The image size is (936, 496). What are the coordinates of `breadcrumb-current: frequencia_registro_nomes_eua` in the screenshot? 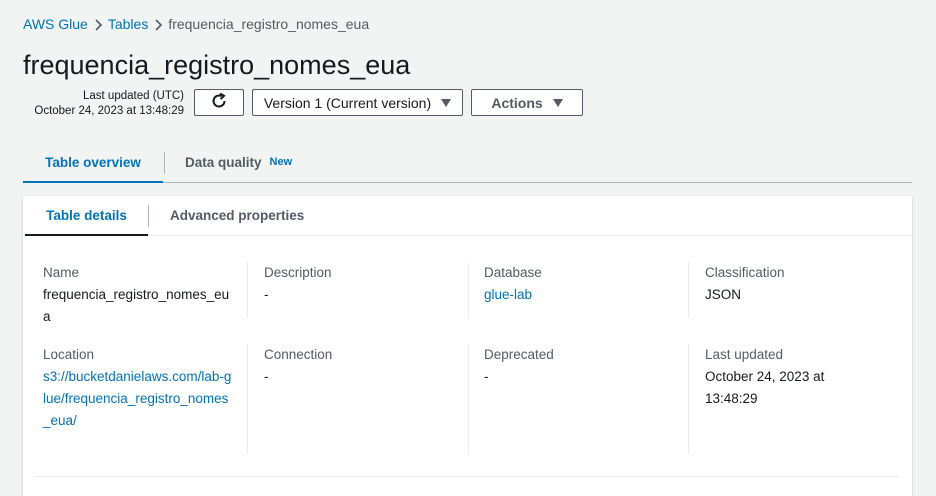 It's located at (269, 24).